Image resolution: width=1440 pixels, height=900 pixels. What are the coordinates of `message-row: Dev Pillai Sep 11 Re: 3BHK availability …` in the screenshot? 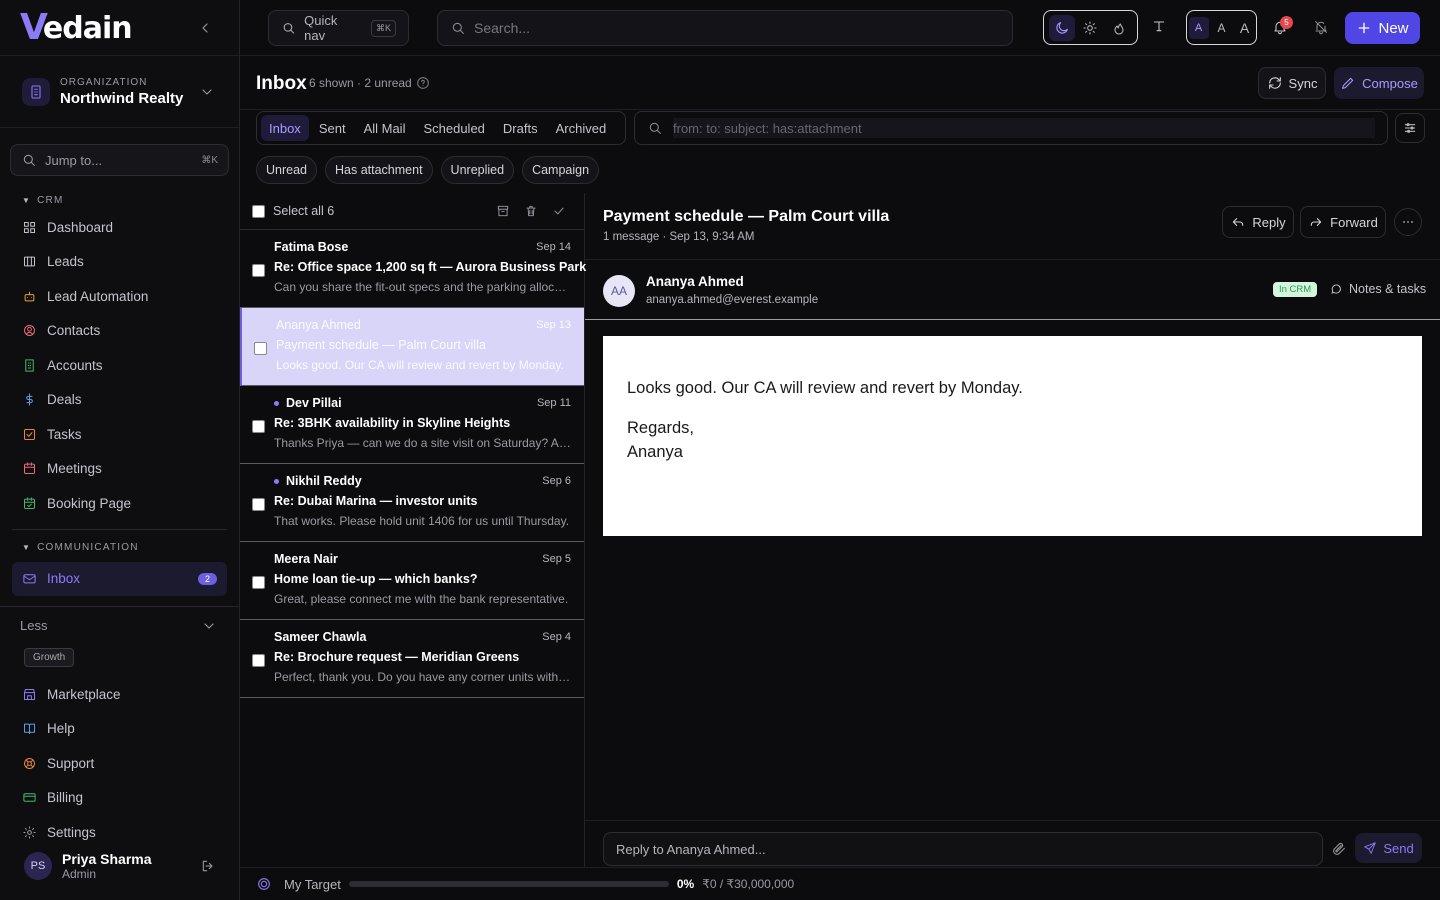 It's located at (412, 425).